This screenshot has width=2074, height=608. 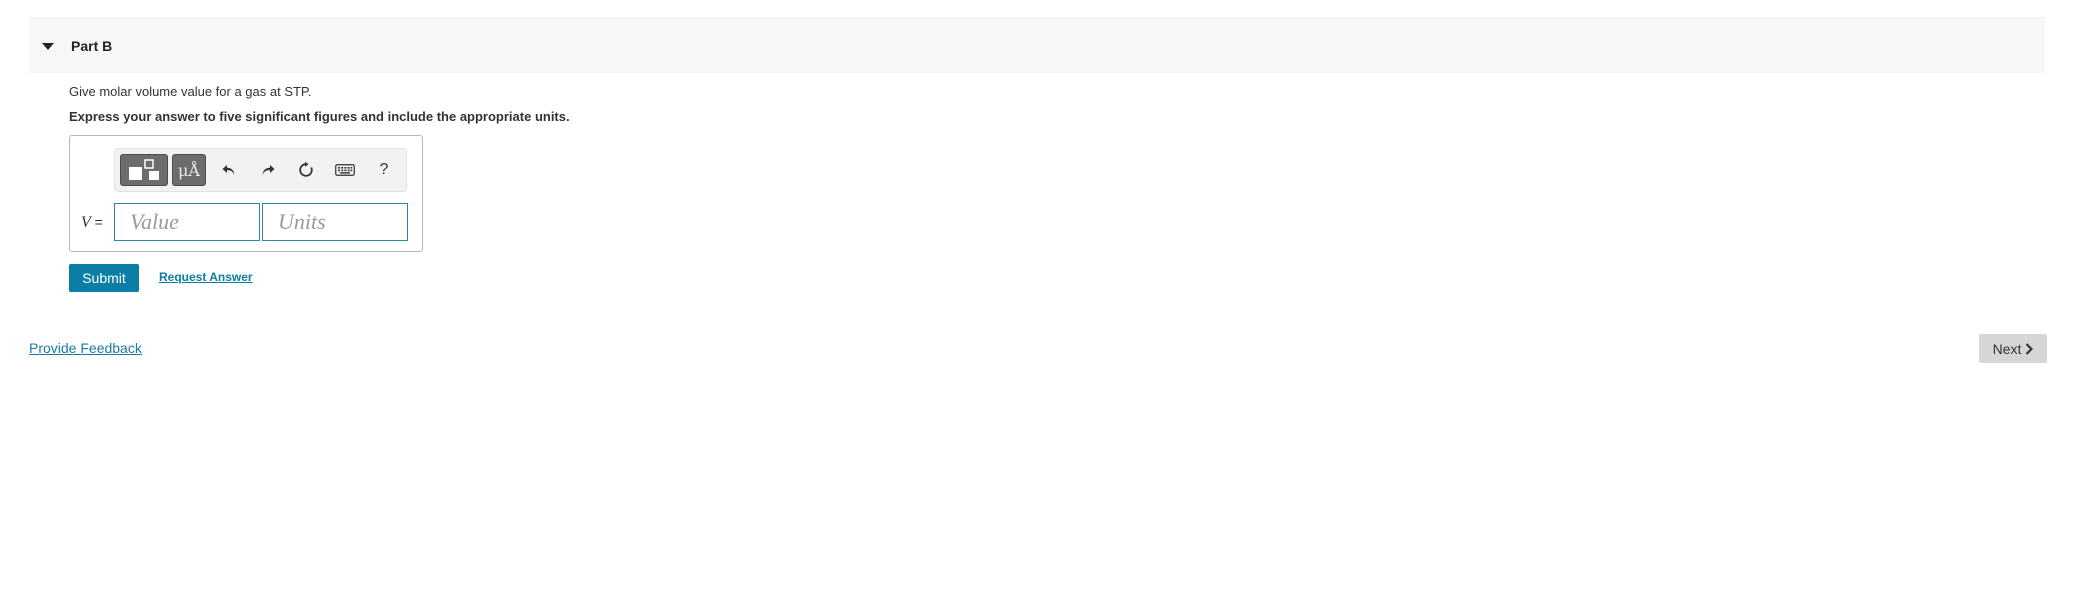 What do you see at coordinates (1037, 45) in the screenshot?
I see `part-header: Part B` at bounding box center [1037, 45].